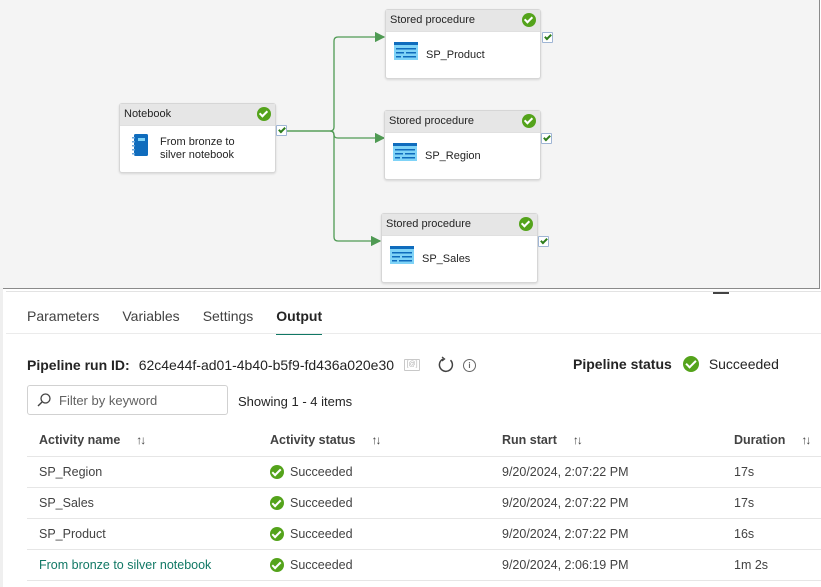  Describe the element at coordinates (336, 81) in the screenshot. I see `connector-notebook-to-sp-product` at that location.